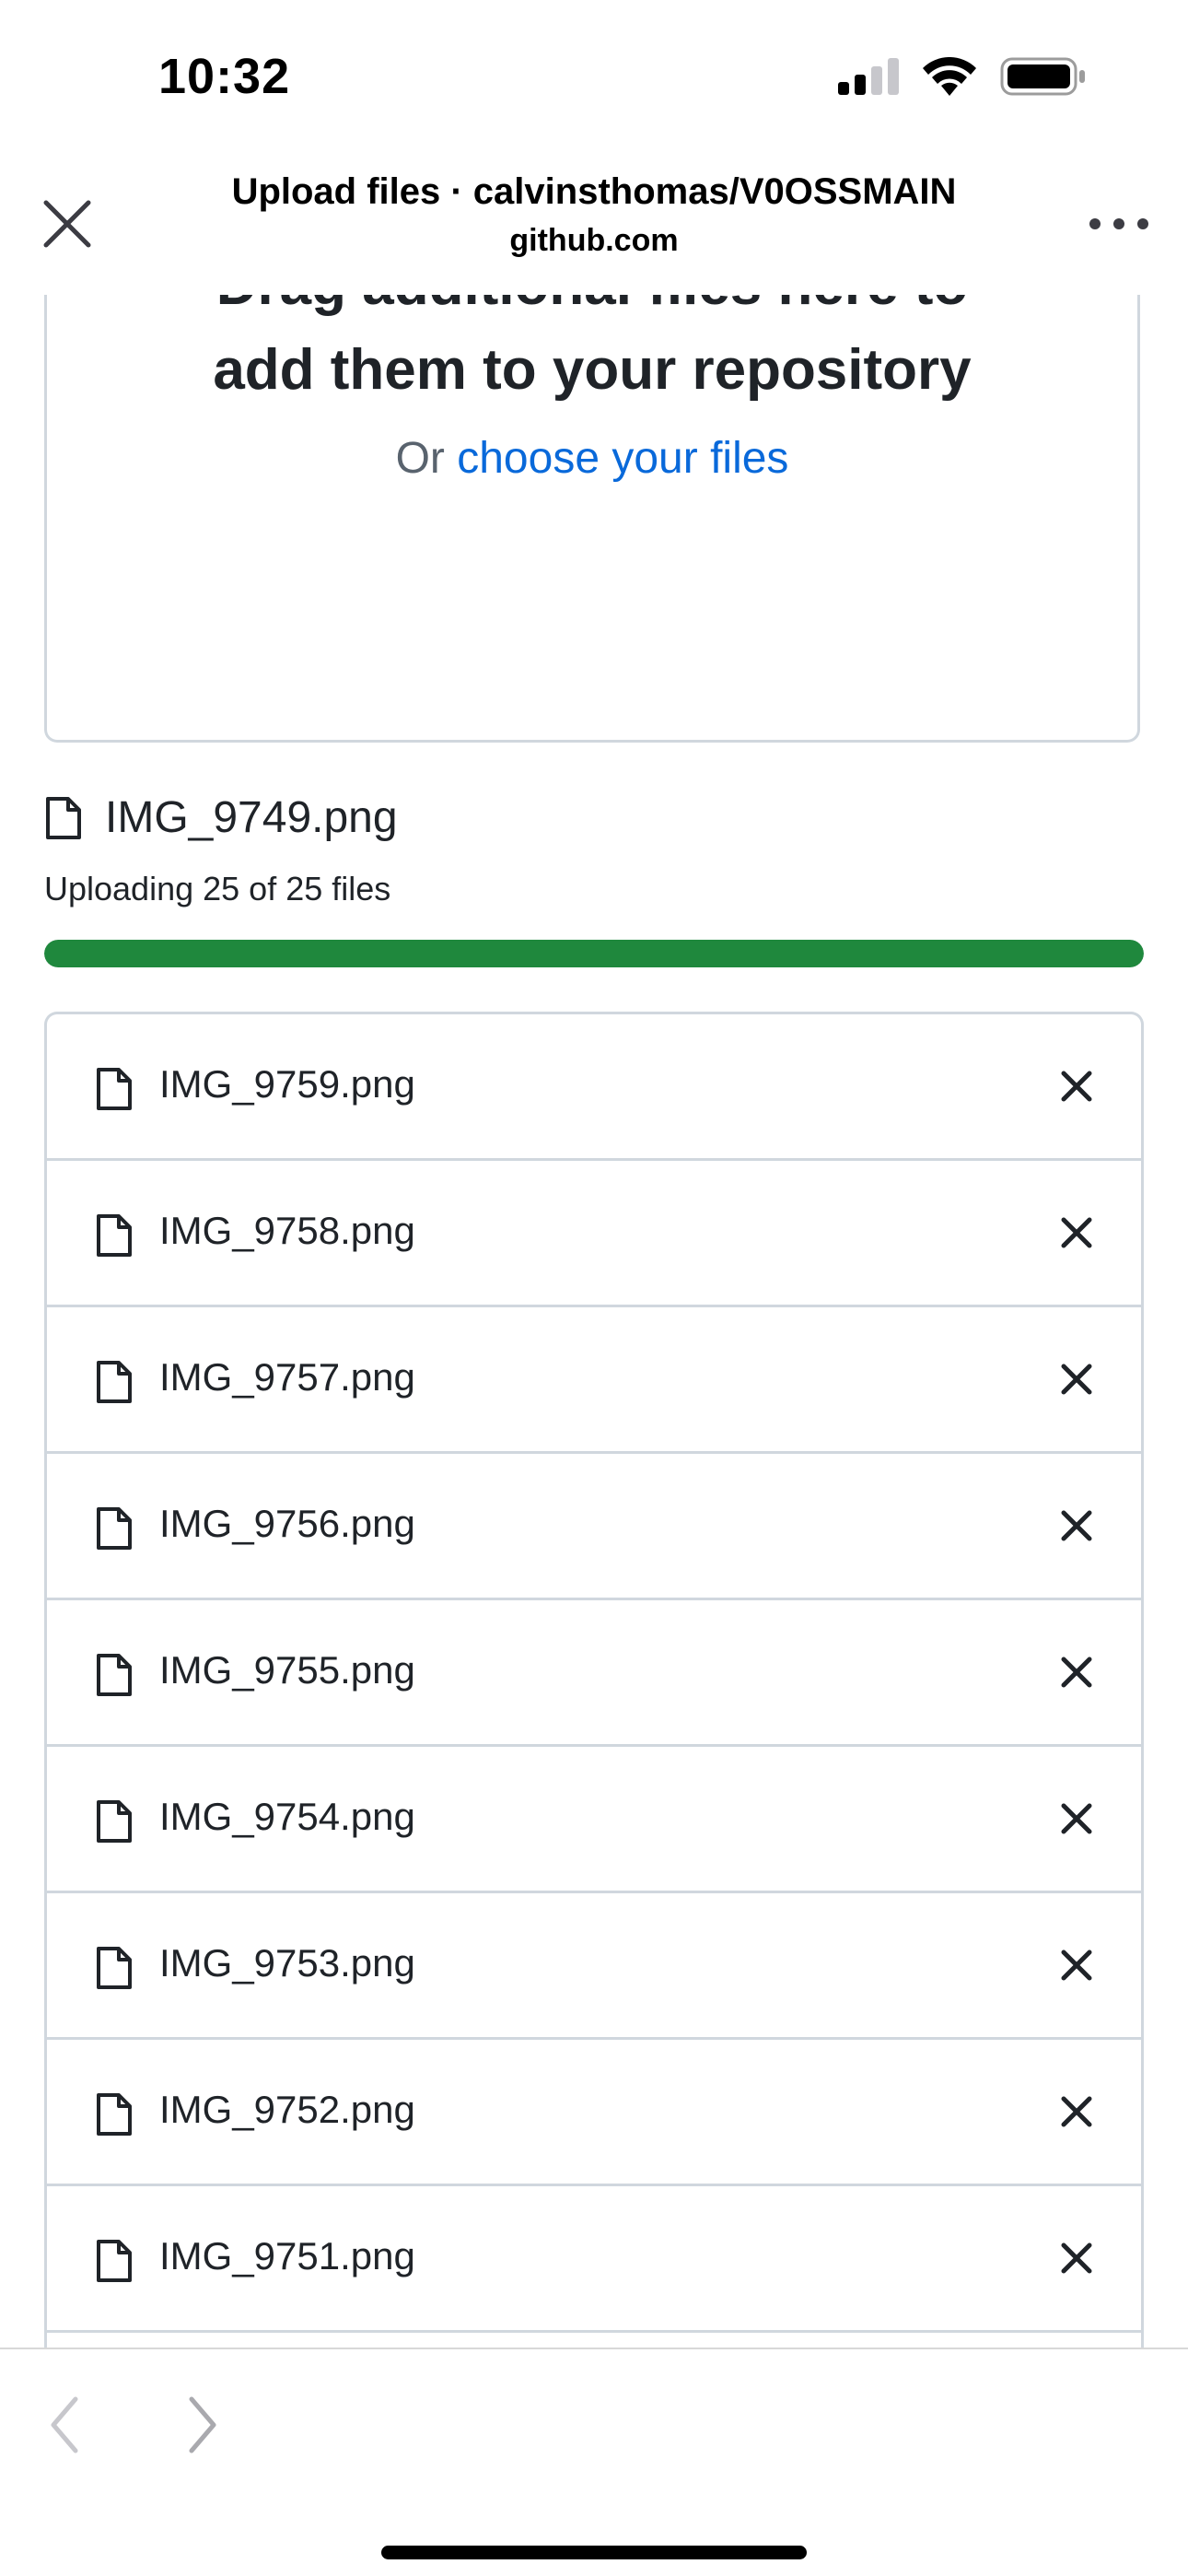 Image resolution: width=1188 pixels, height=2576 pixels. I want to click on upload-progress-fill, so click(594, 953).